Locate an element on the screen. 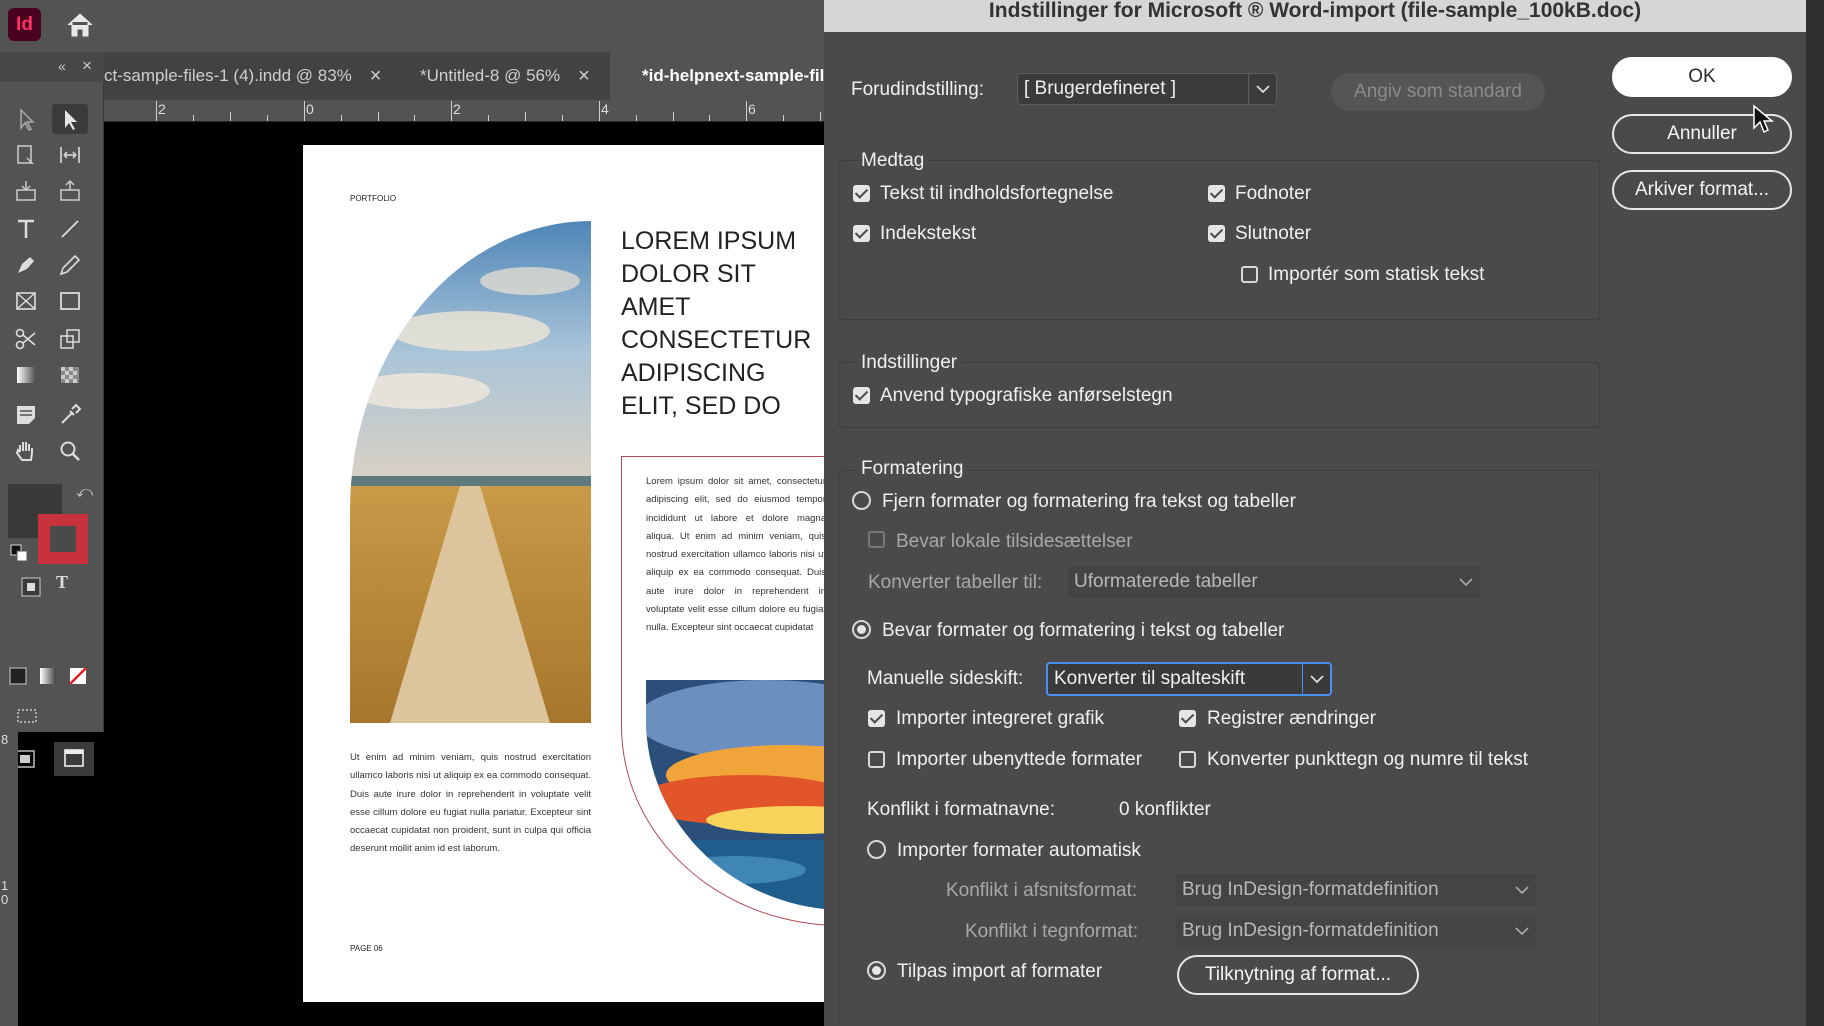 This screenshot has height=1026, width=1824. ruler-label: 6 is located at coordinates (752, 109).